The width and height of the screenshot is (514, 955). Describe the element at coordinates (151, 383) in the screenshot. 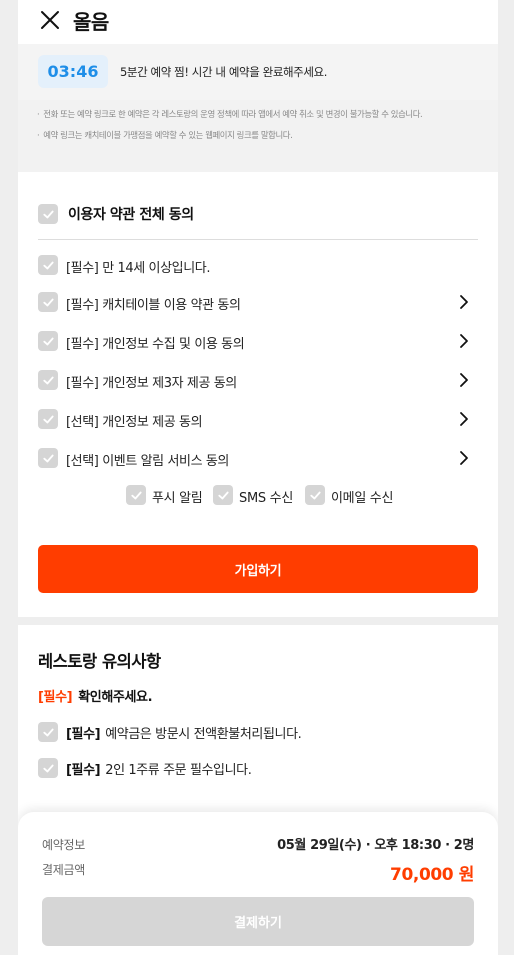

I see `term-label: [필수] 개인정보 제3자 제공 동의` at that location.